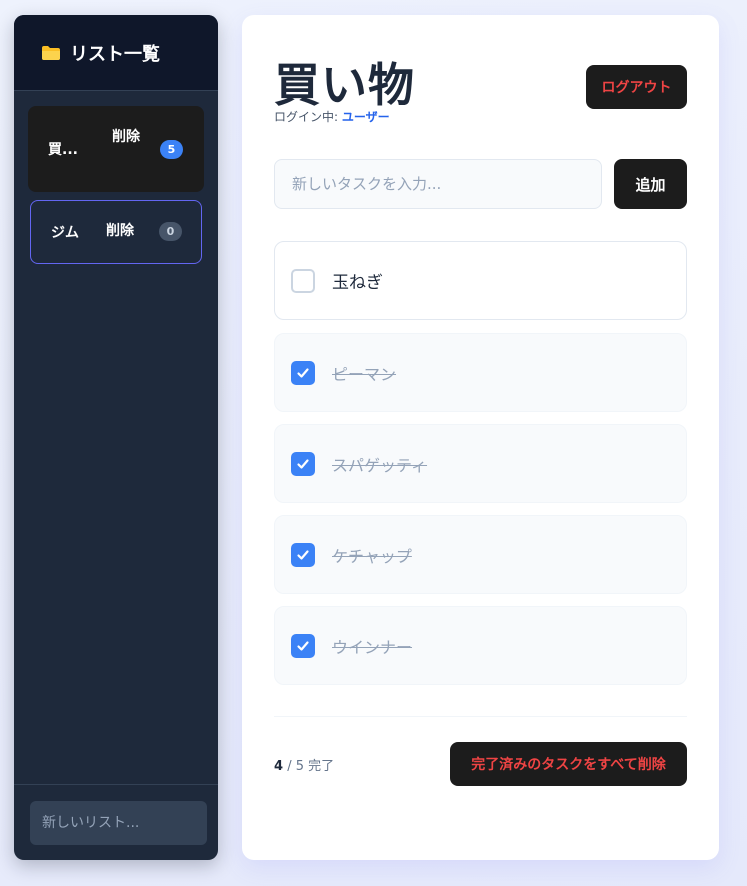 The image size is (747, 886). I want to click on login-prefix: ログイン中:, so click(306, 117).